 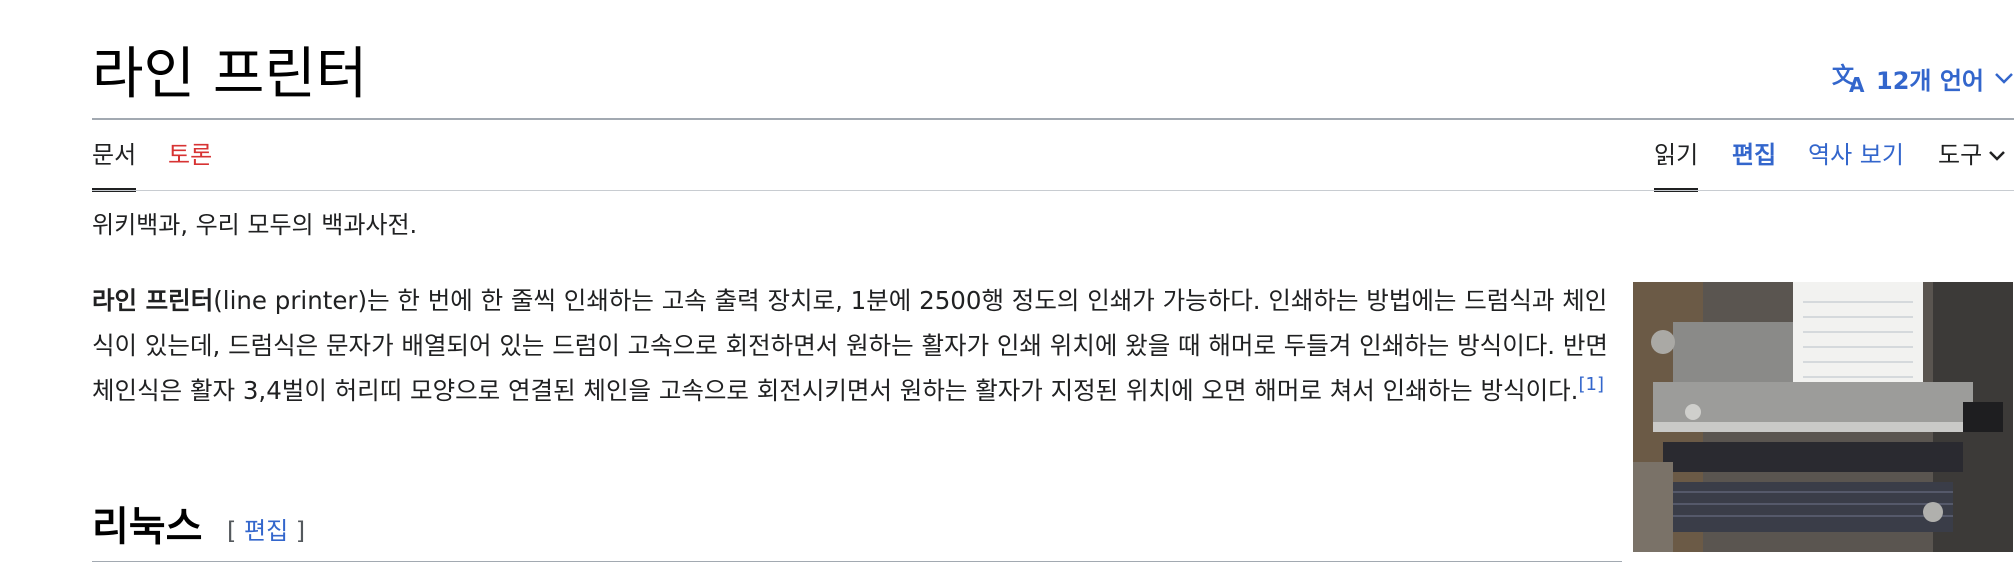 What do you see at coordinates (1857, 83) in the screenshot?
I see `svg-text: A` at bounding box center [1857, 83].